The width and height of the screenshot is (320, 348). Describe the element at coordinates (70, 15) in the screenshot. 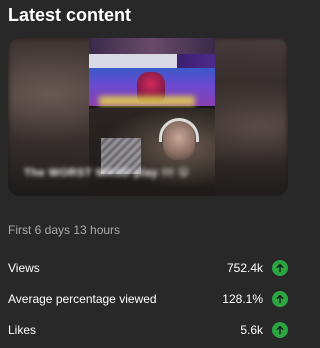

I see `card-title: Latest content` at that location.